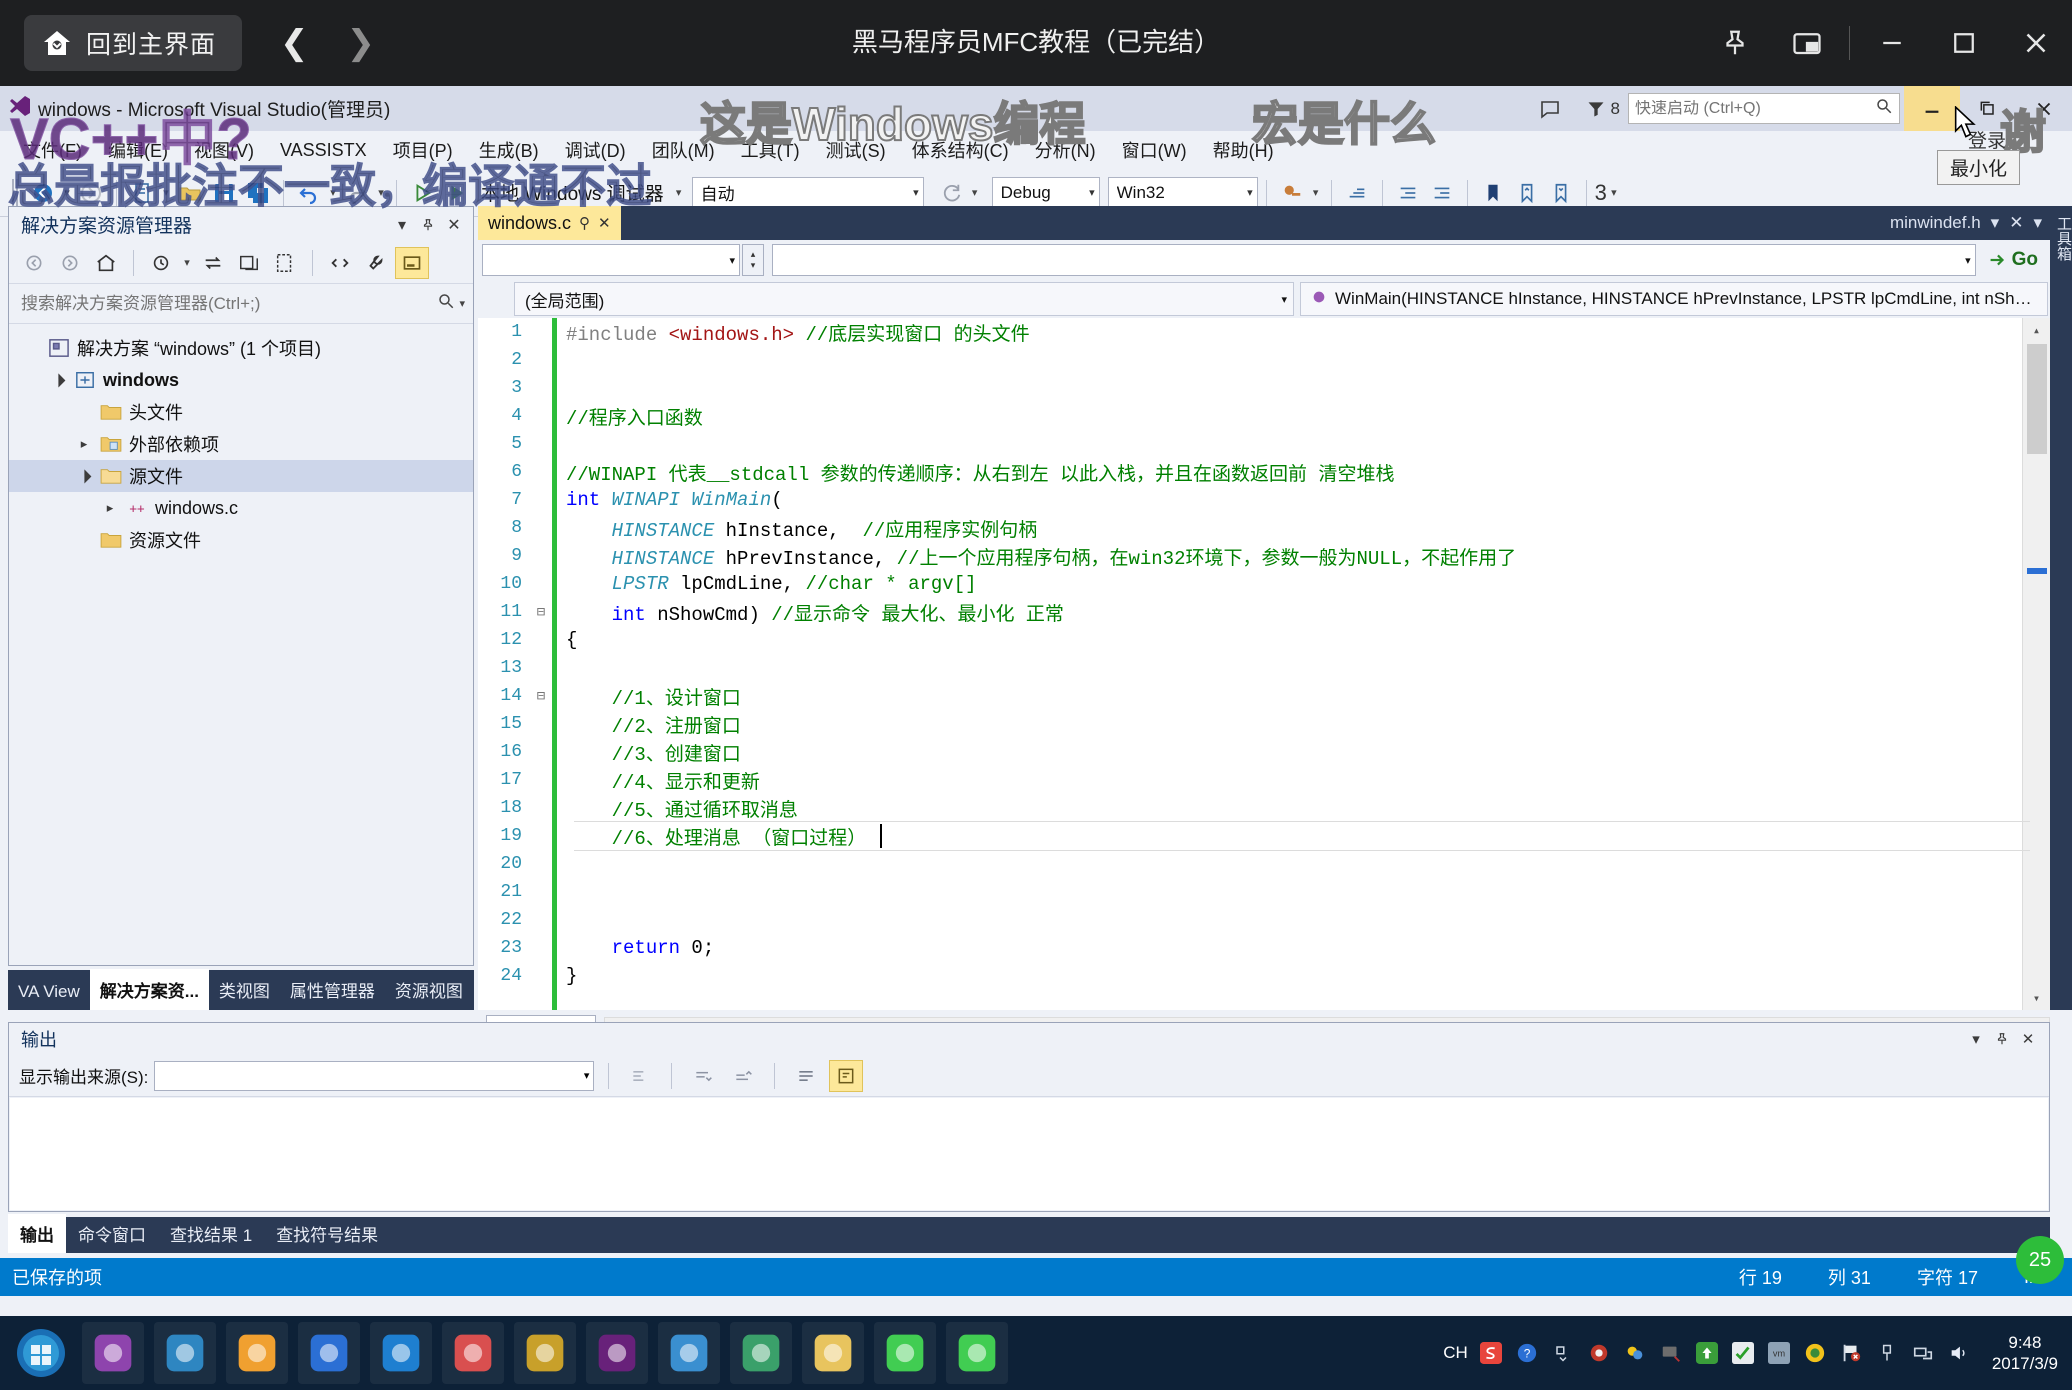 This screenshot has height=1390, width=2072. I want to click on code-line-23: 23 return 0;, so click(1264, 948).